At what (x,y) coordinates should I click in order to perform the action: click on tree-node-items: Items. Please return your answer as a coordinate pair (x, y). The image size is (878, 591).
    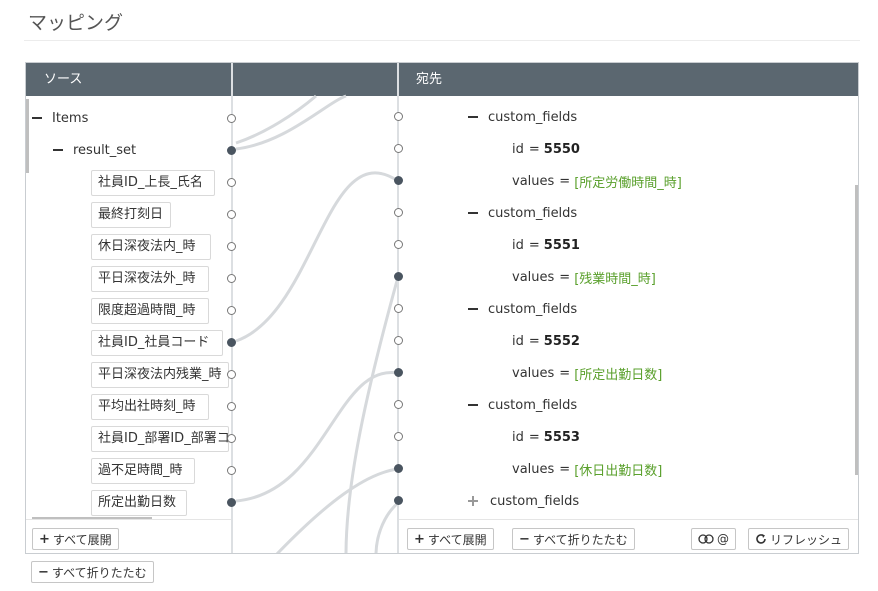
    Looking at the image, I should click on (60, 118).